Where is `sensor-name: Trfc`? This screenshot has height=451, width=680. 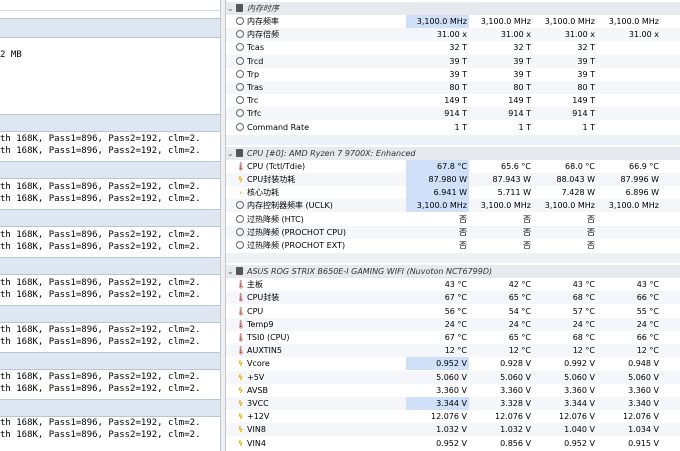 sensor-name: Trfc is located at coordinates (254, 114).